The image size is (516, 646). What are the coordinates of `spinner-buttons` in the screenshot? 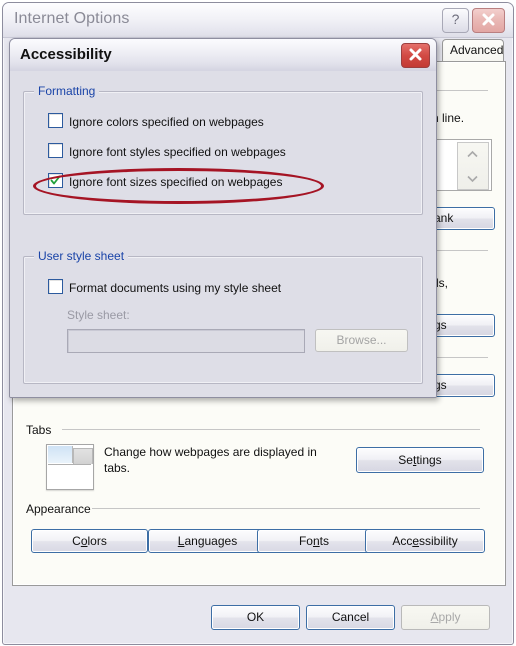 It's located at (473, 166).